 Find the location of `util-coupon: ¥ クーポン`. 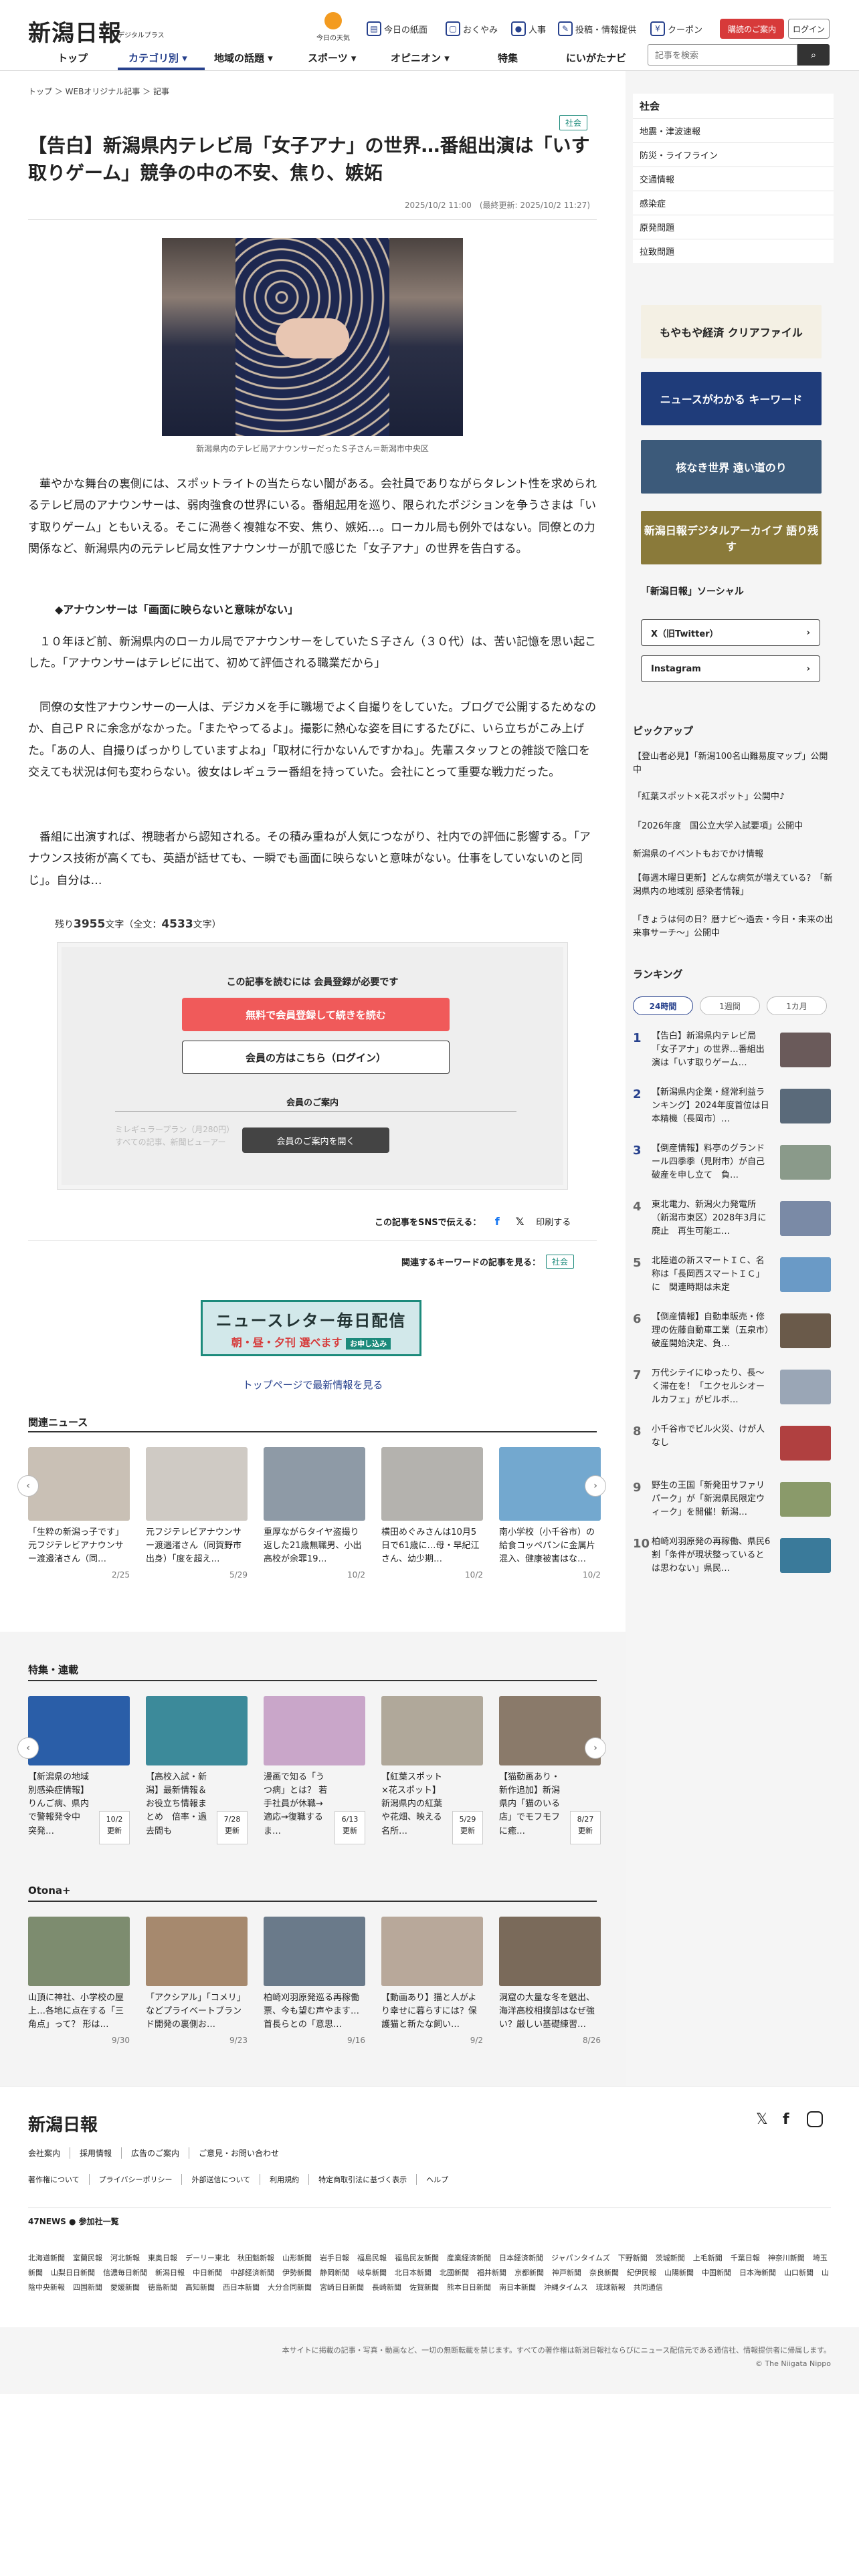

util-coupon: ¥ クーポン is located at coordinates (676, 28).